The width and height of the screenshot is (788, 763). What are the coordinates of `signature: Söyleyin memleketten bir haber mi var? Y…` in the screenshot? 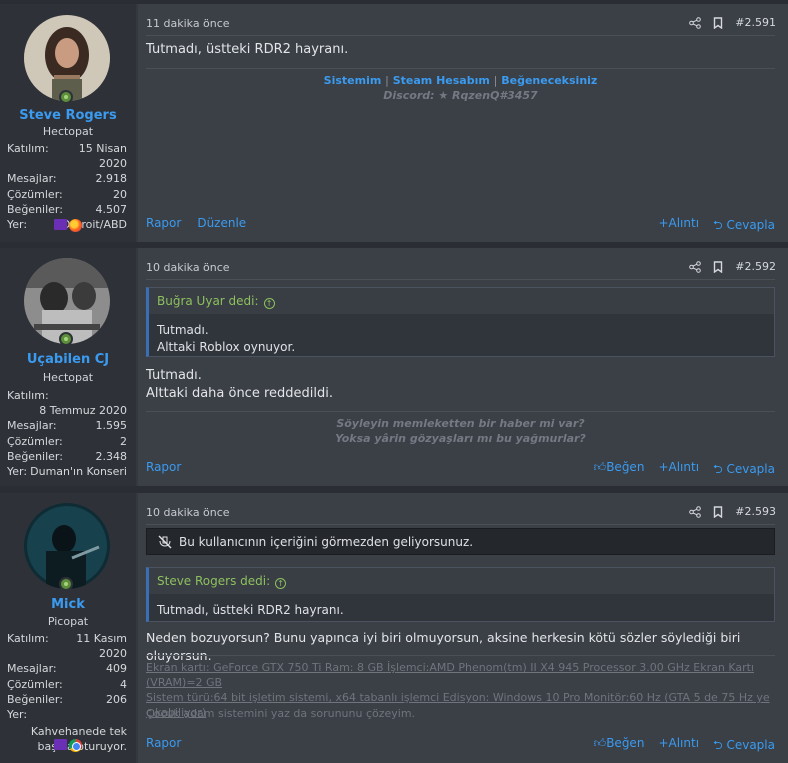 It's located at (460, 431).